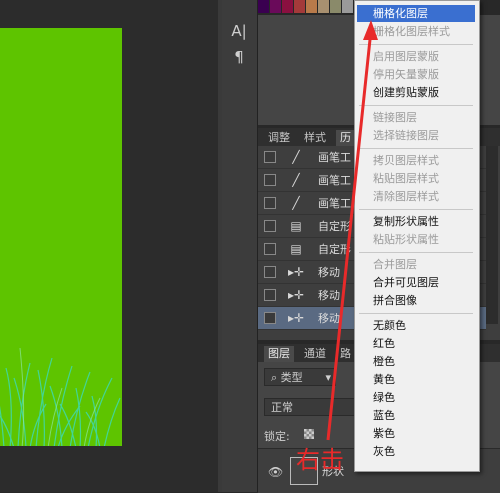 The height and width of the screenshot is (493, 500). What do you see at coordinates (416, 433) in the screenshot?
I see `menu-item: 紫色` at bounding box center [416, 433].